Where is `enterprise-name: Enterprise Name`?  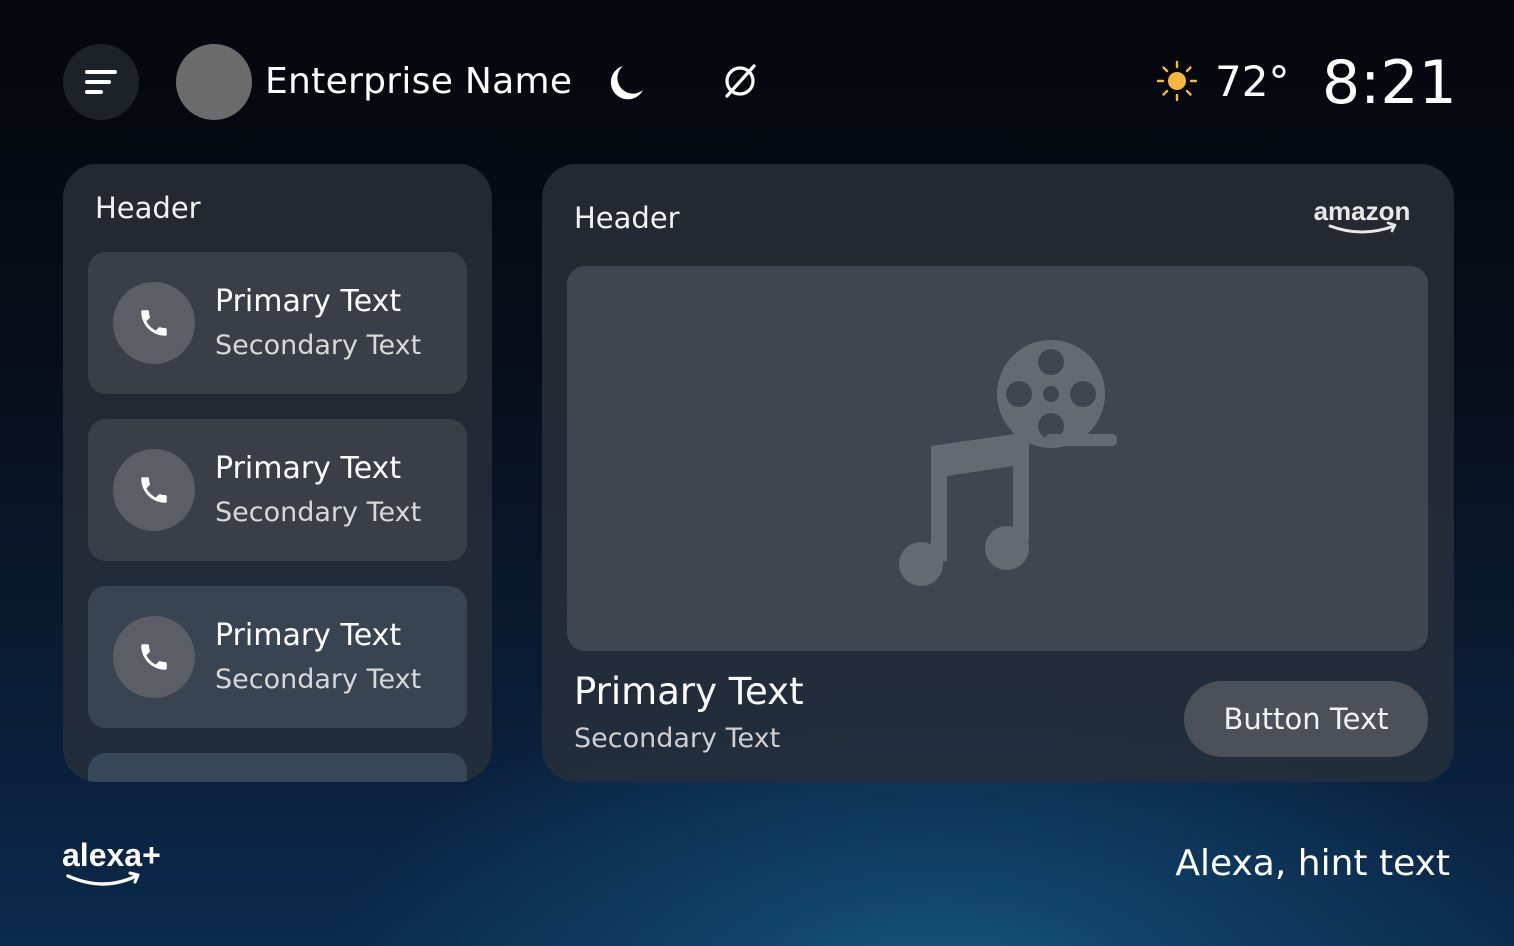
enterprise-name: Enterprise Name is located at coordinates (419, 81).